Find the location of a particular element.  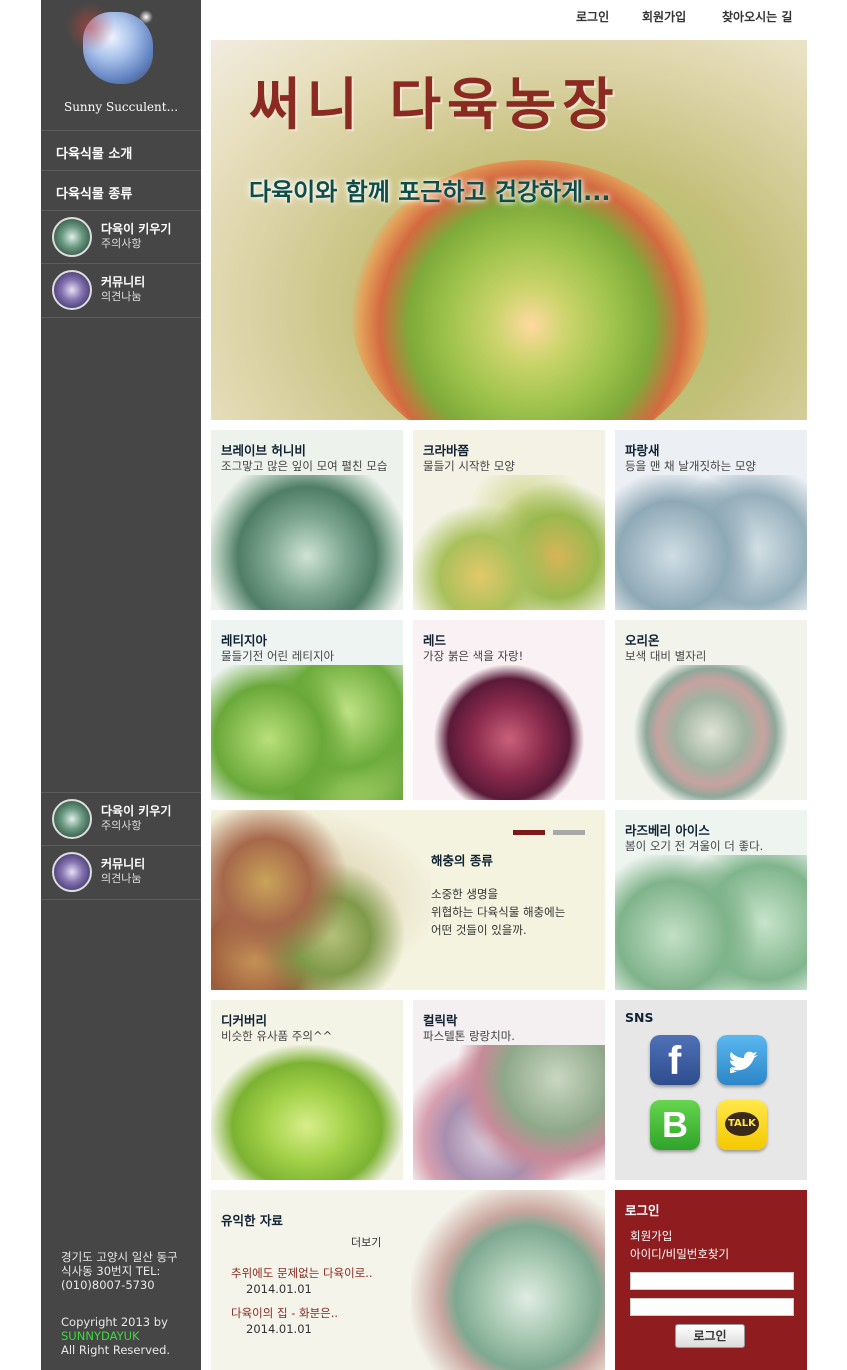

sns-panel: SNS f B TALK is located at coordinates (711, 1090).